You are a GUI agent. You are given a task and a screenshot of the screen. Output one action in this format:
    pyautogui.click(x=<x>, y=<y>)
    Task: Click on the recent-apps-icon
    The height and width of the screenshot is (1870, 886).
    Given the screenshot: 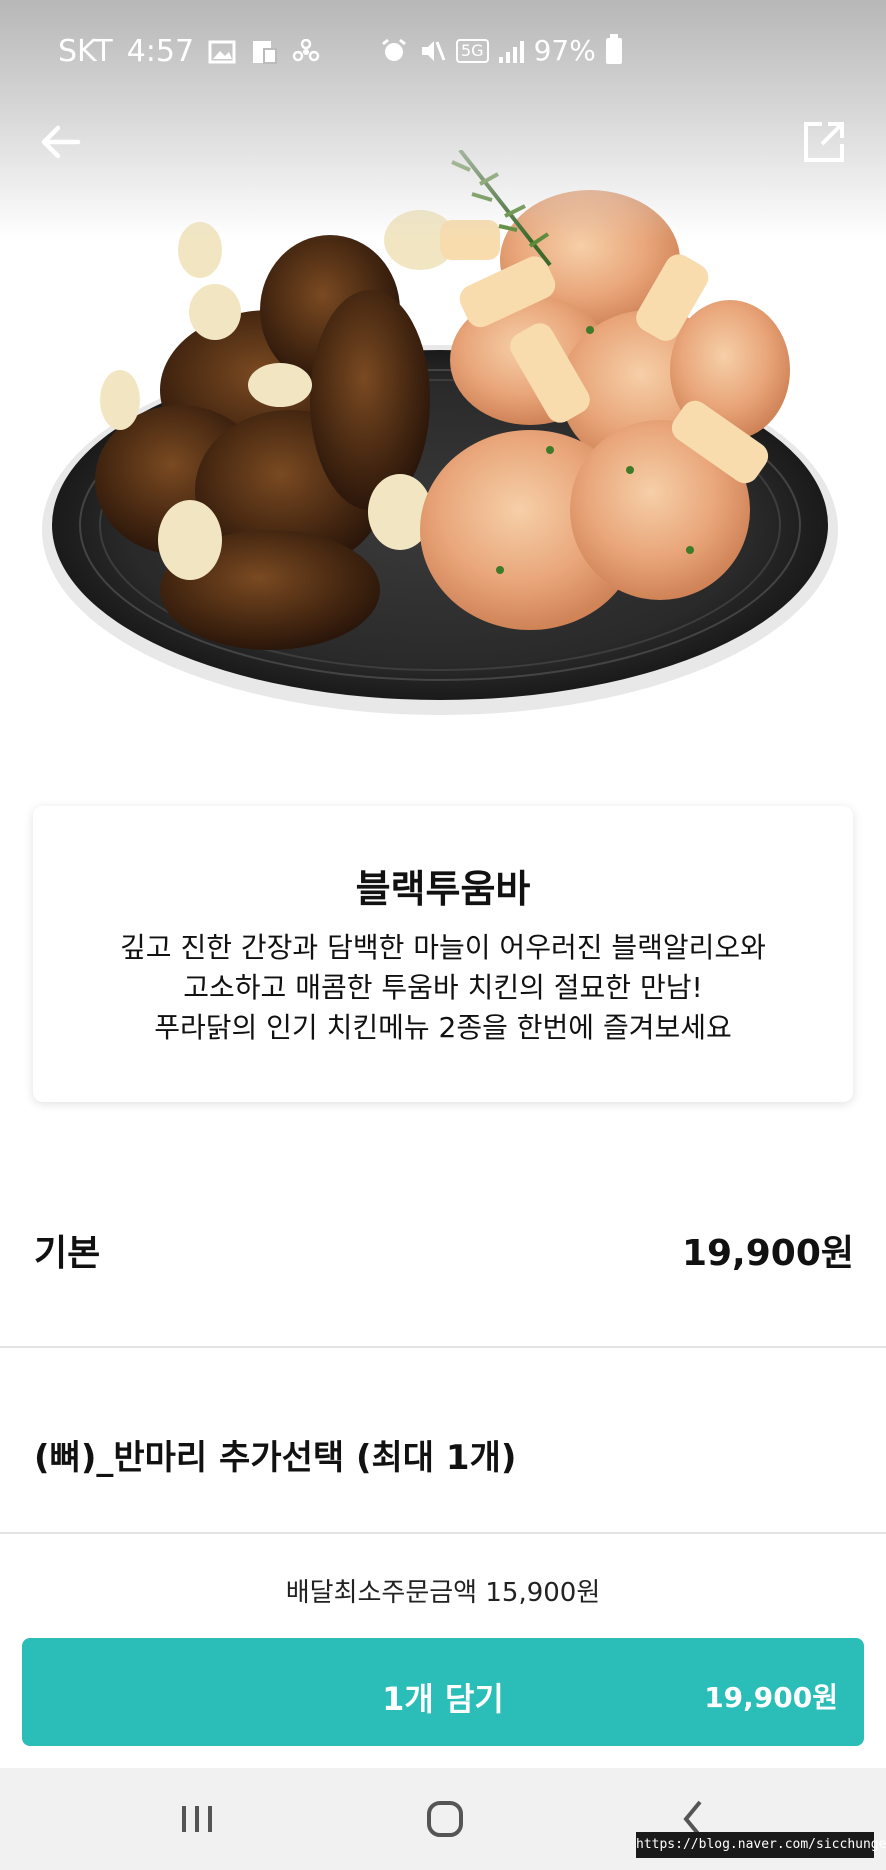 What is the action you would take?
    pyautogui.click(x=197, y=1819)
    